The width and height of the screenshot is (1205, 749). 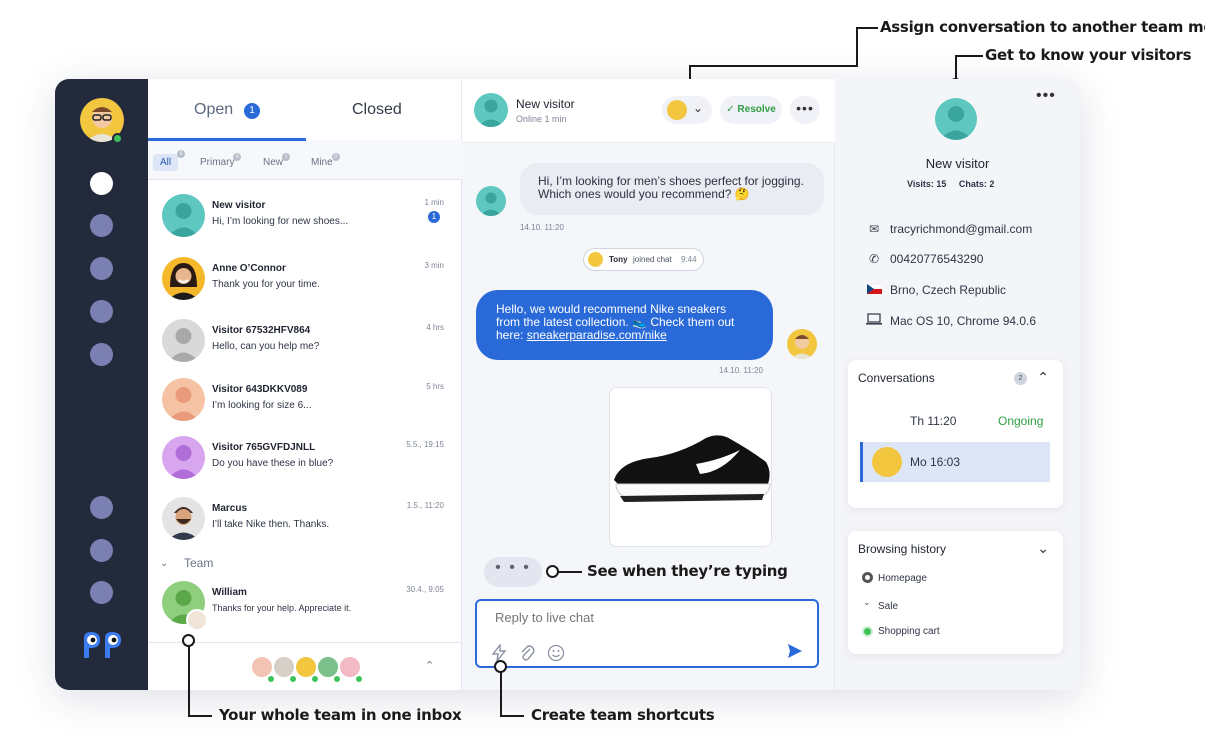 What do you see at coordinates (957, 163) in the screenshot?
I see `visitor-name: New visitor` at bounding box center [957, 163].